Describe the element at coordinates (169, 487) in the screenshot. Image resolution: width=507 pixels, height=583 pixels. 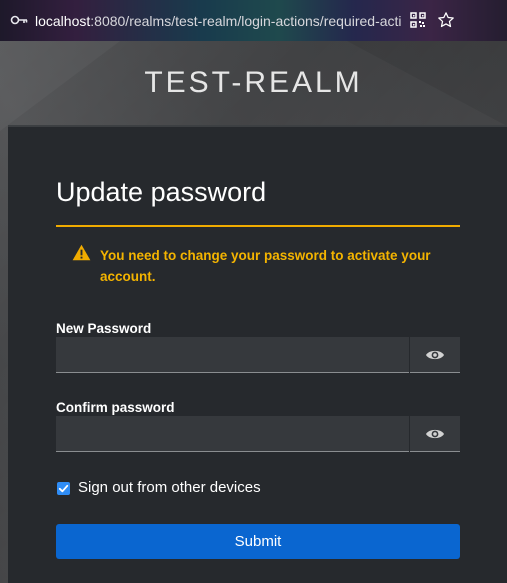
I see `logout-sessions-label: Sign out from other devices` at that location.